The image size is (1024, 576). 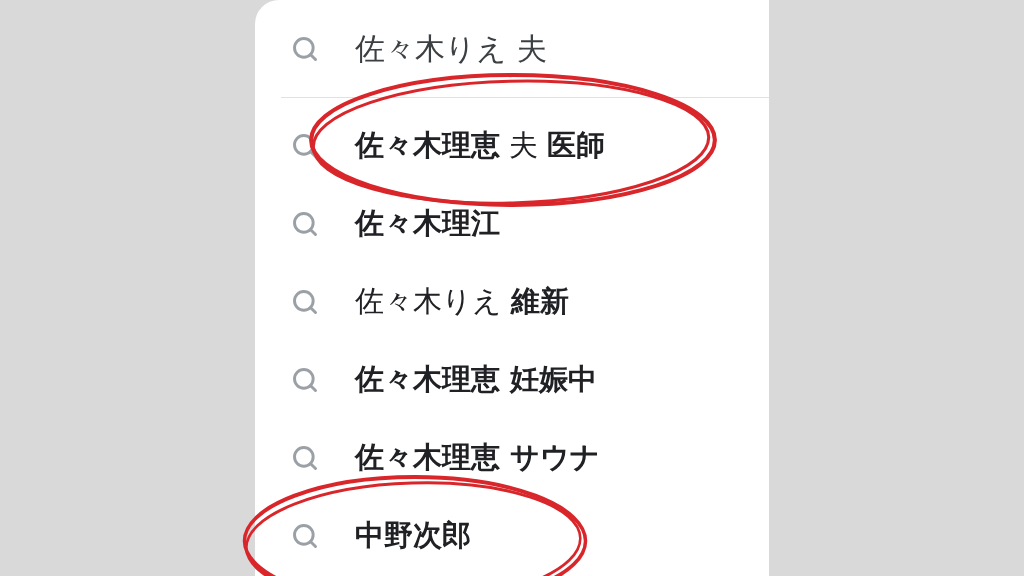 I want to click on search-field: 佐々木りえ 夫, so click(x=545, y=48).